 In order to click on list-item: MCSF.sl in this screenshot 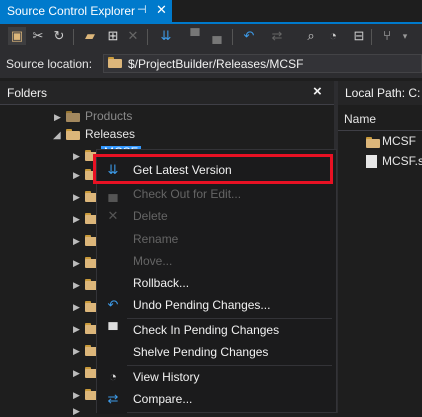, I will do `click(402, 161)`.